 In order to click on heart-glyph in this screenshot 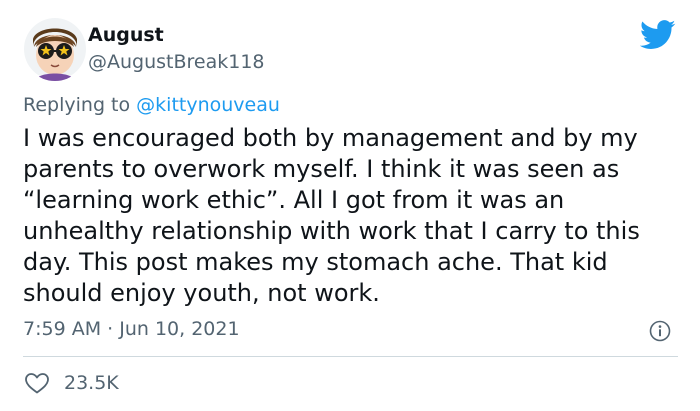, I will do `click(37, 383)`.